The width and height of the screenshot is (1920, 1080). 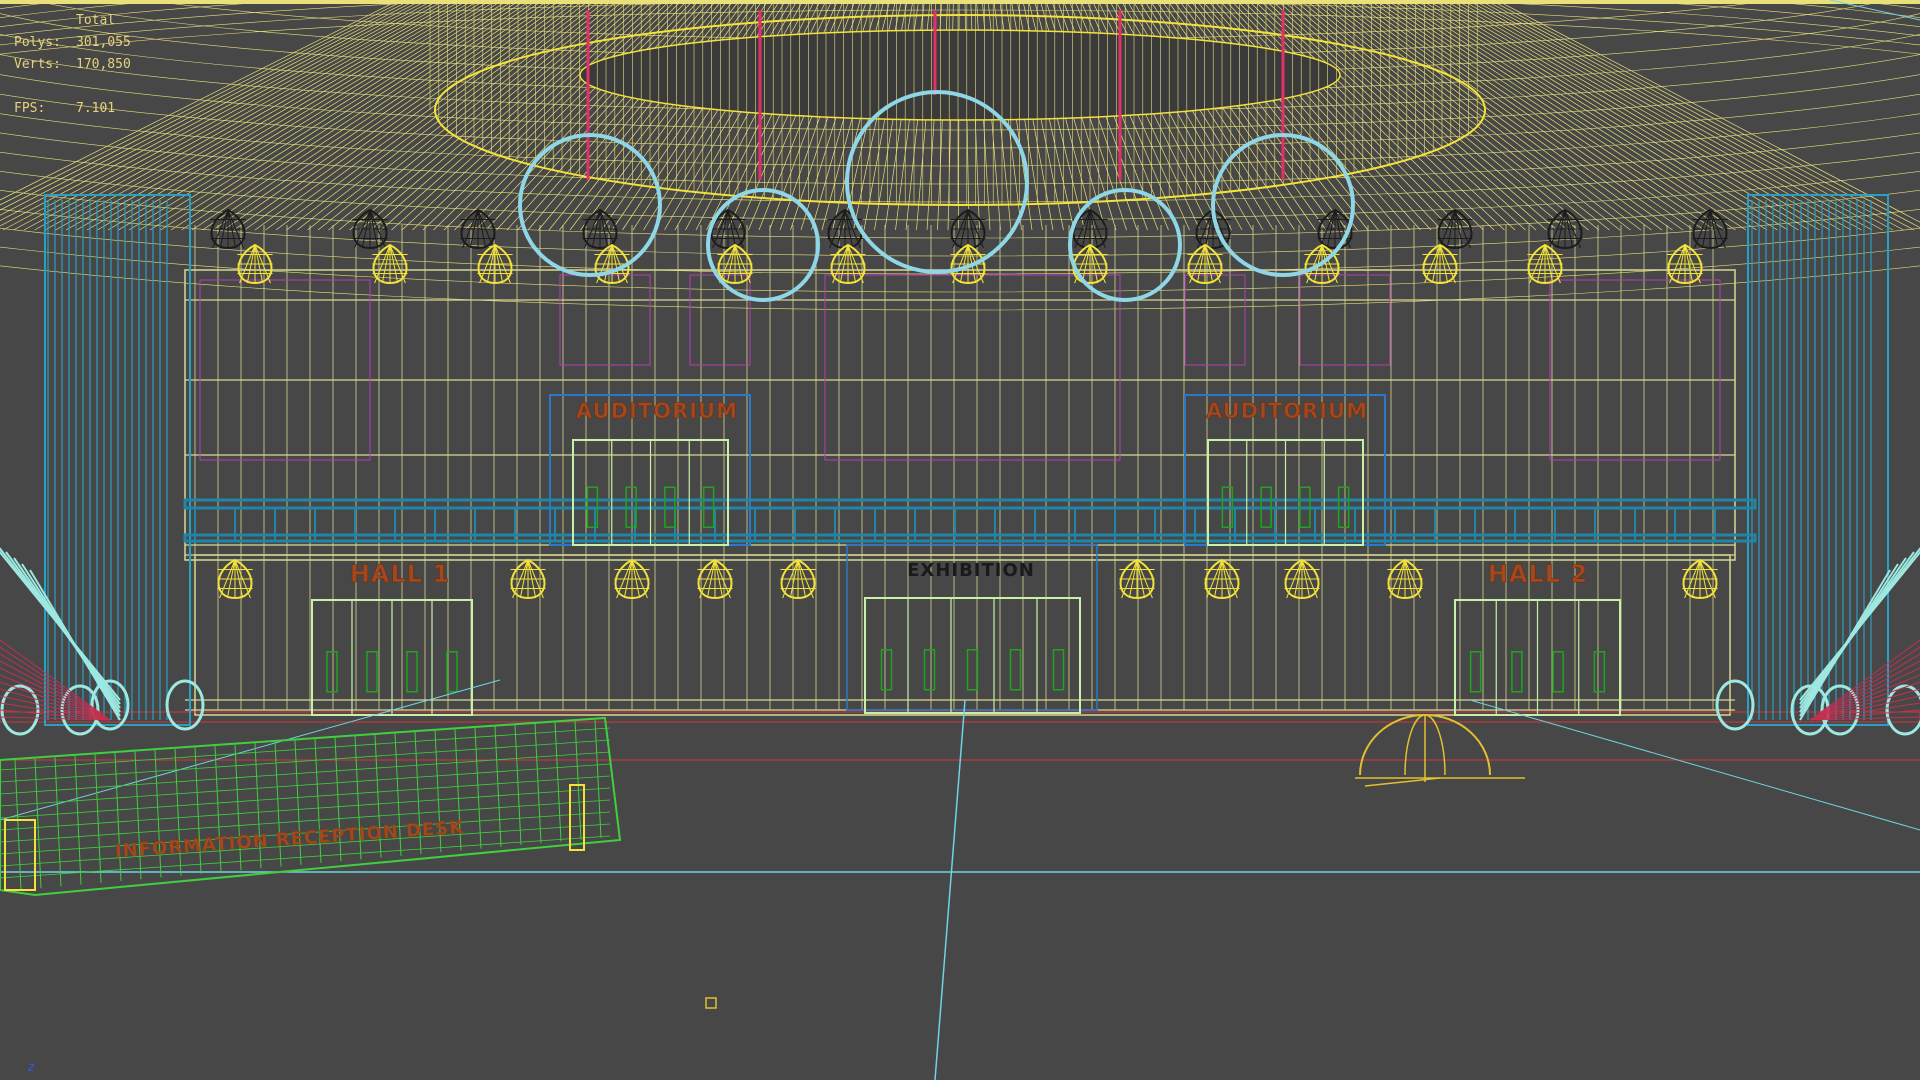 What do you see at coordinates (1538, 574) in the screenshot?
I see `sign-hall-2: HALL 2` at bounding box center [1538, 574].